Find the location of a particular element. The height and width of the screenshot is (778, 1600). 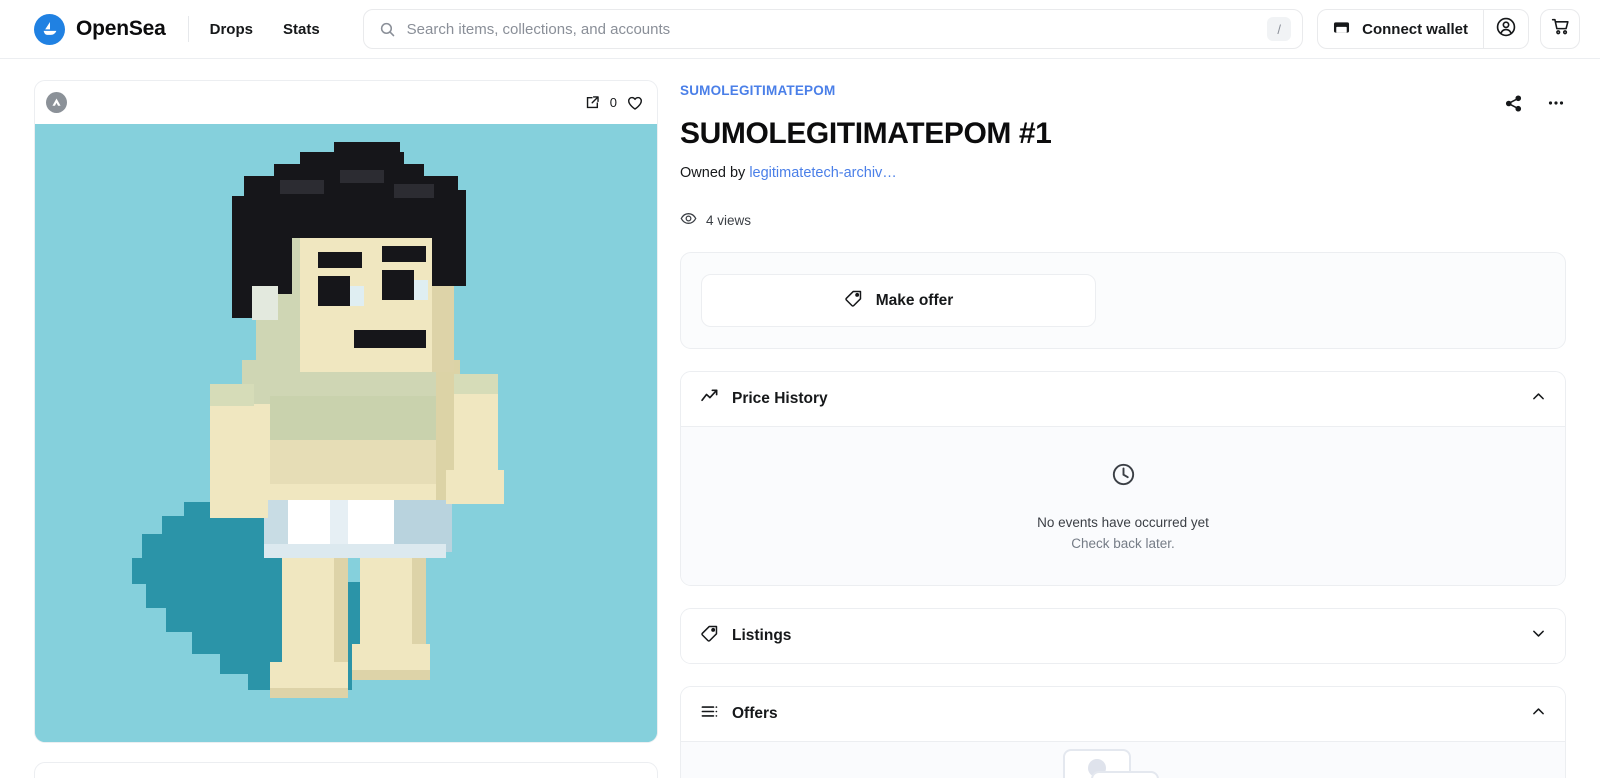

offers-title-group: Offers is located at coordinates (739, 714).